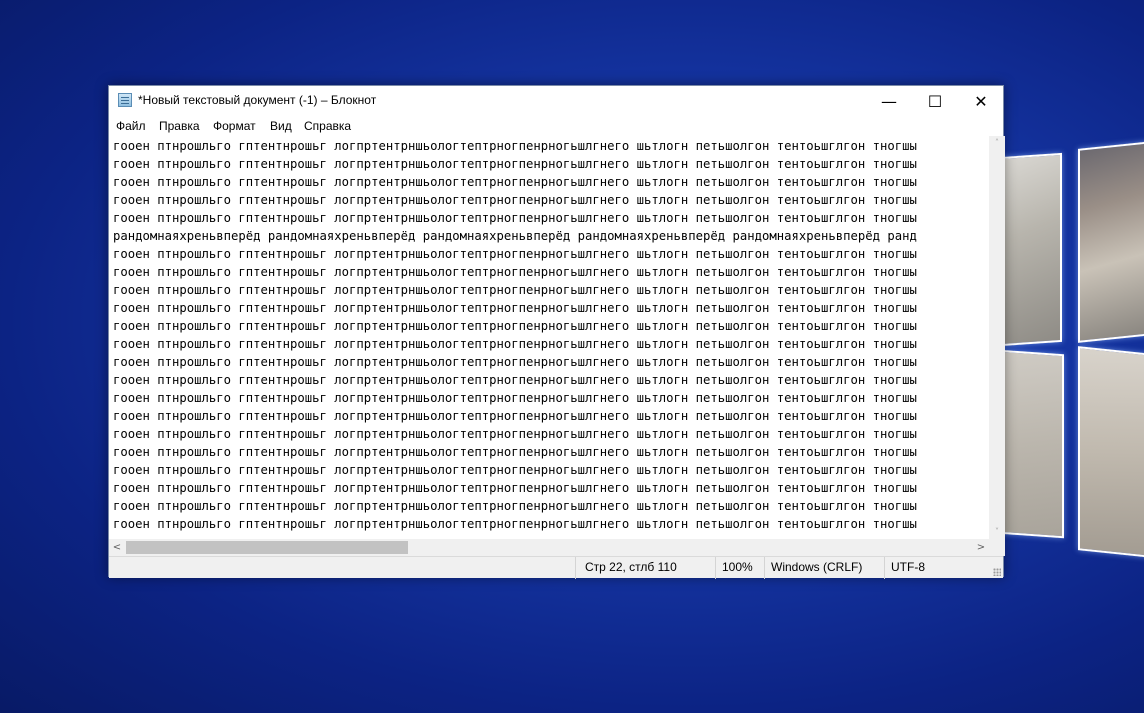  What do you see at coordinates (556, 126) in the screenshot?
I see `menu-bar: Файл Правка Формат Вид Справка` at bounding box center [556, 126].